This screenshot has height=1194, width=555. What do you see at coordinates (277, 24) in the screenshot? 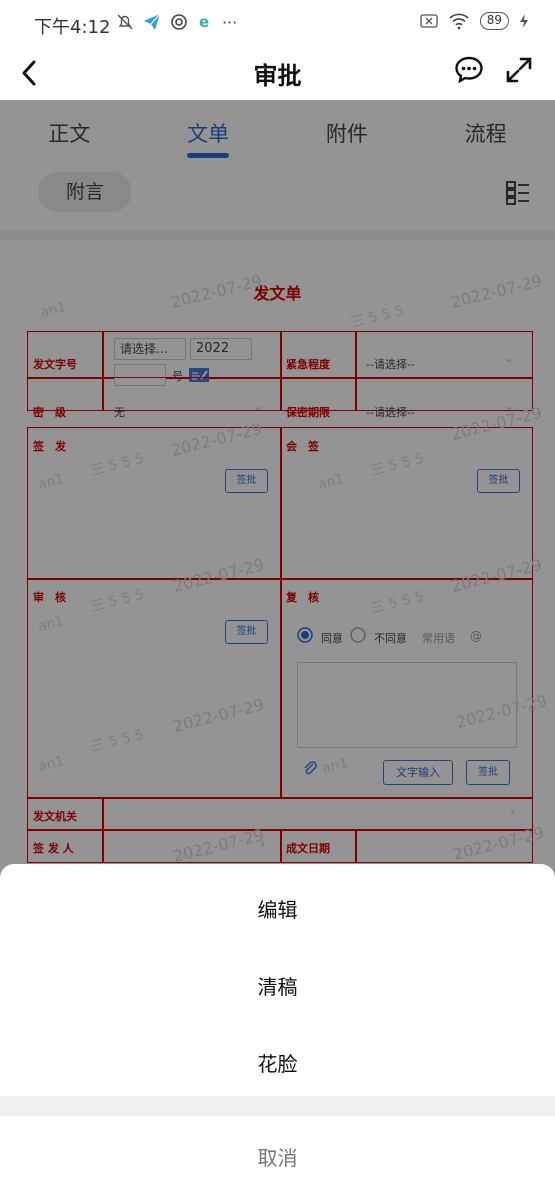
I see `status-bar: 下午4:12 e ··· 89` at bounding box center [277, 24].